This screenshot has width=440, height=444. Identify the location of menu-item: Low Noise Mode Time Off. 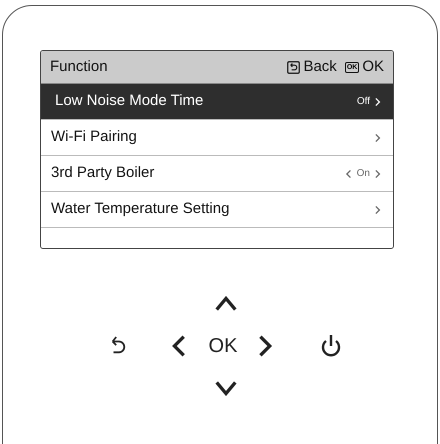
(217, 102).